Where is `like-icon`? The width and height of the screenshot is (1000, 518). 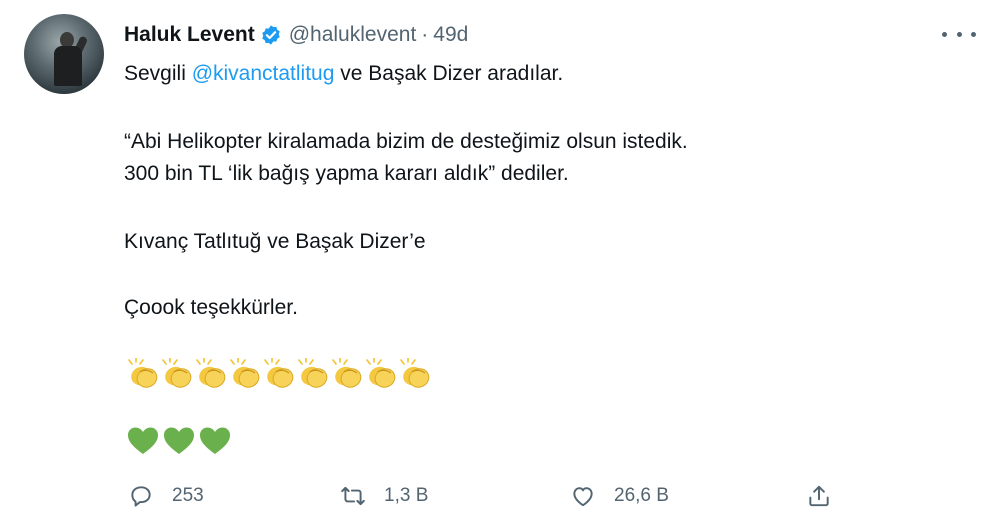 like-icon is located at coordinates (583, 497).